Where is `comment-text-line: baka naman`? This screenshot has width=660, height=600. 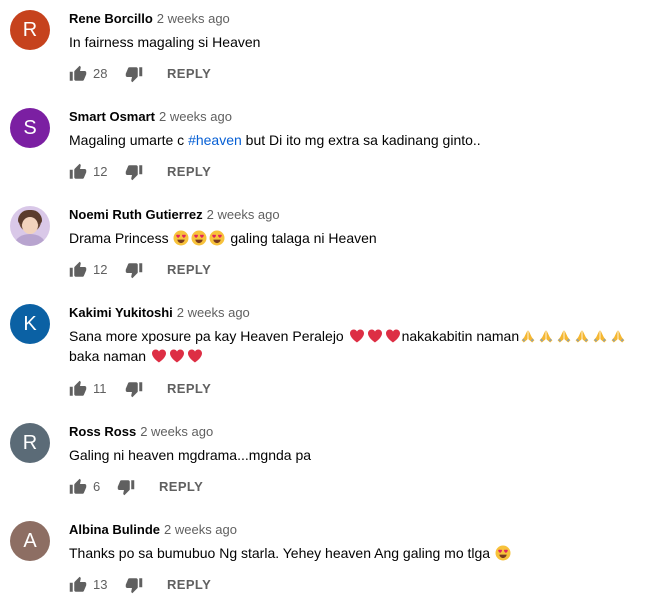
comment-text-line: baka naman is located at coordinates (364, 356).